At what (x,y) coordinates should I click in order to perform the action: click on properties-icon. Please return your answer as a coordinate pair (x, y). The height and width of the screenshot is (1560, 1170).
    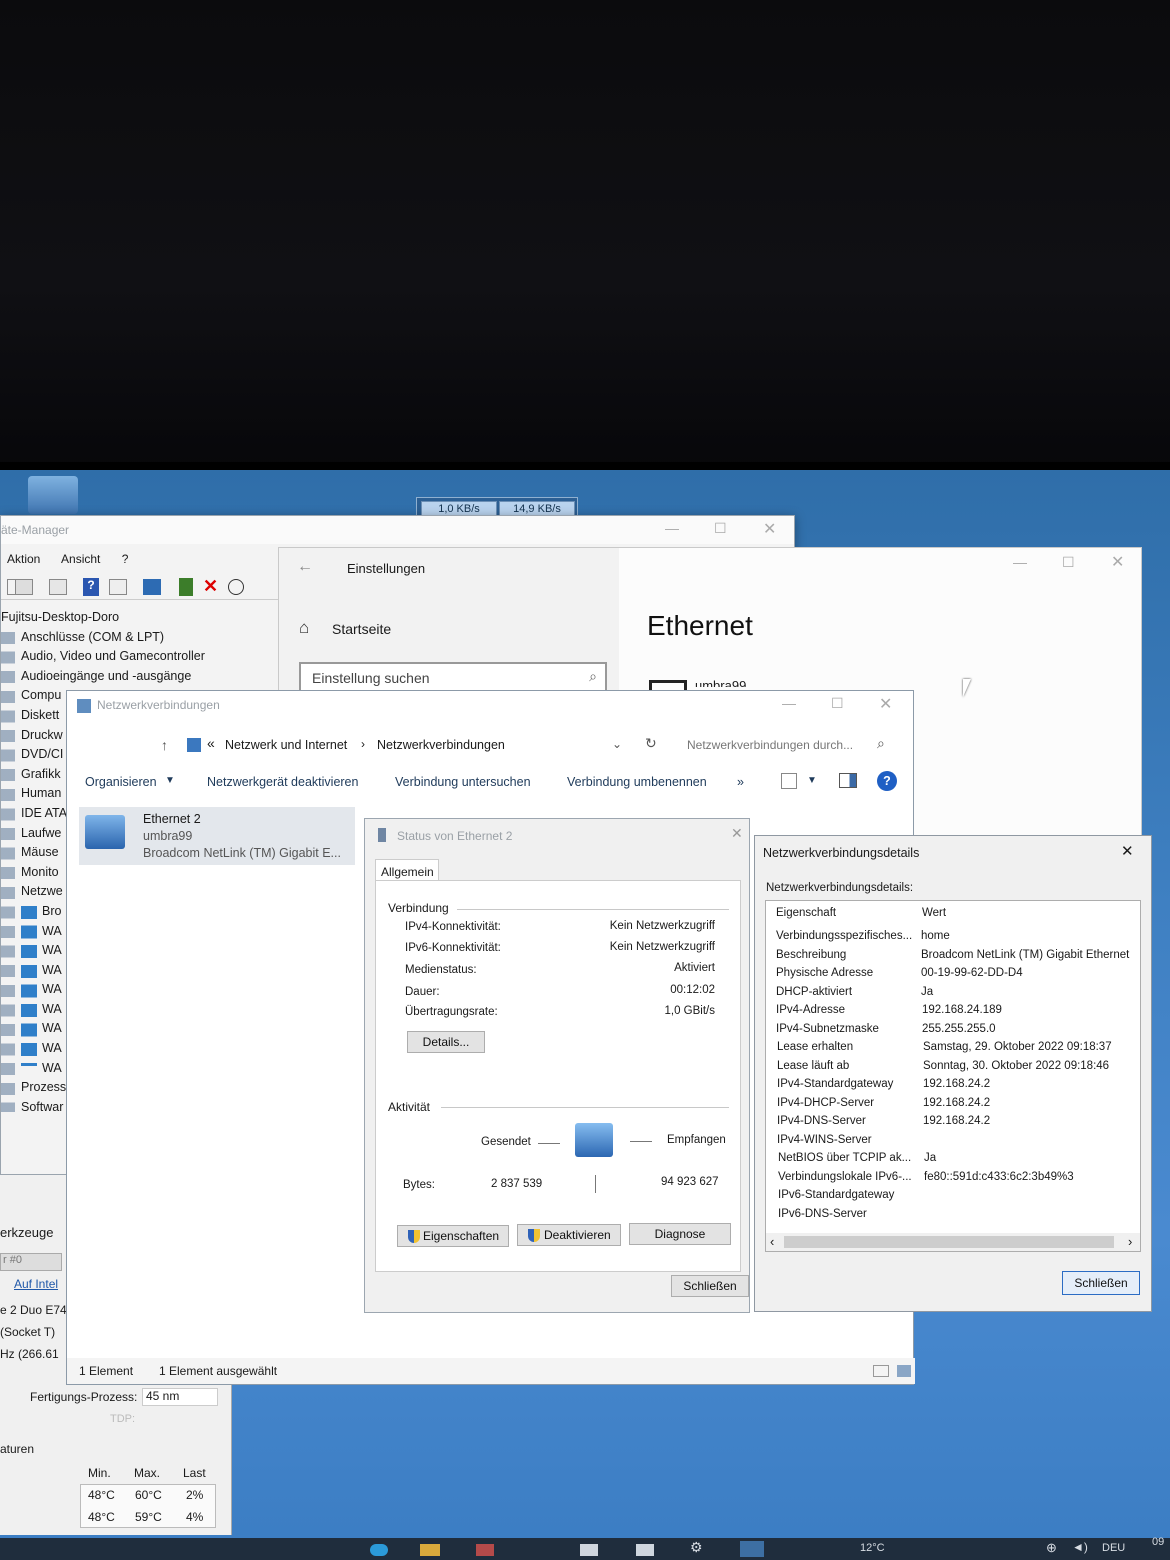
    Looking at the image, I should click on (24, 587).